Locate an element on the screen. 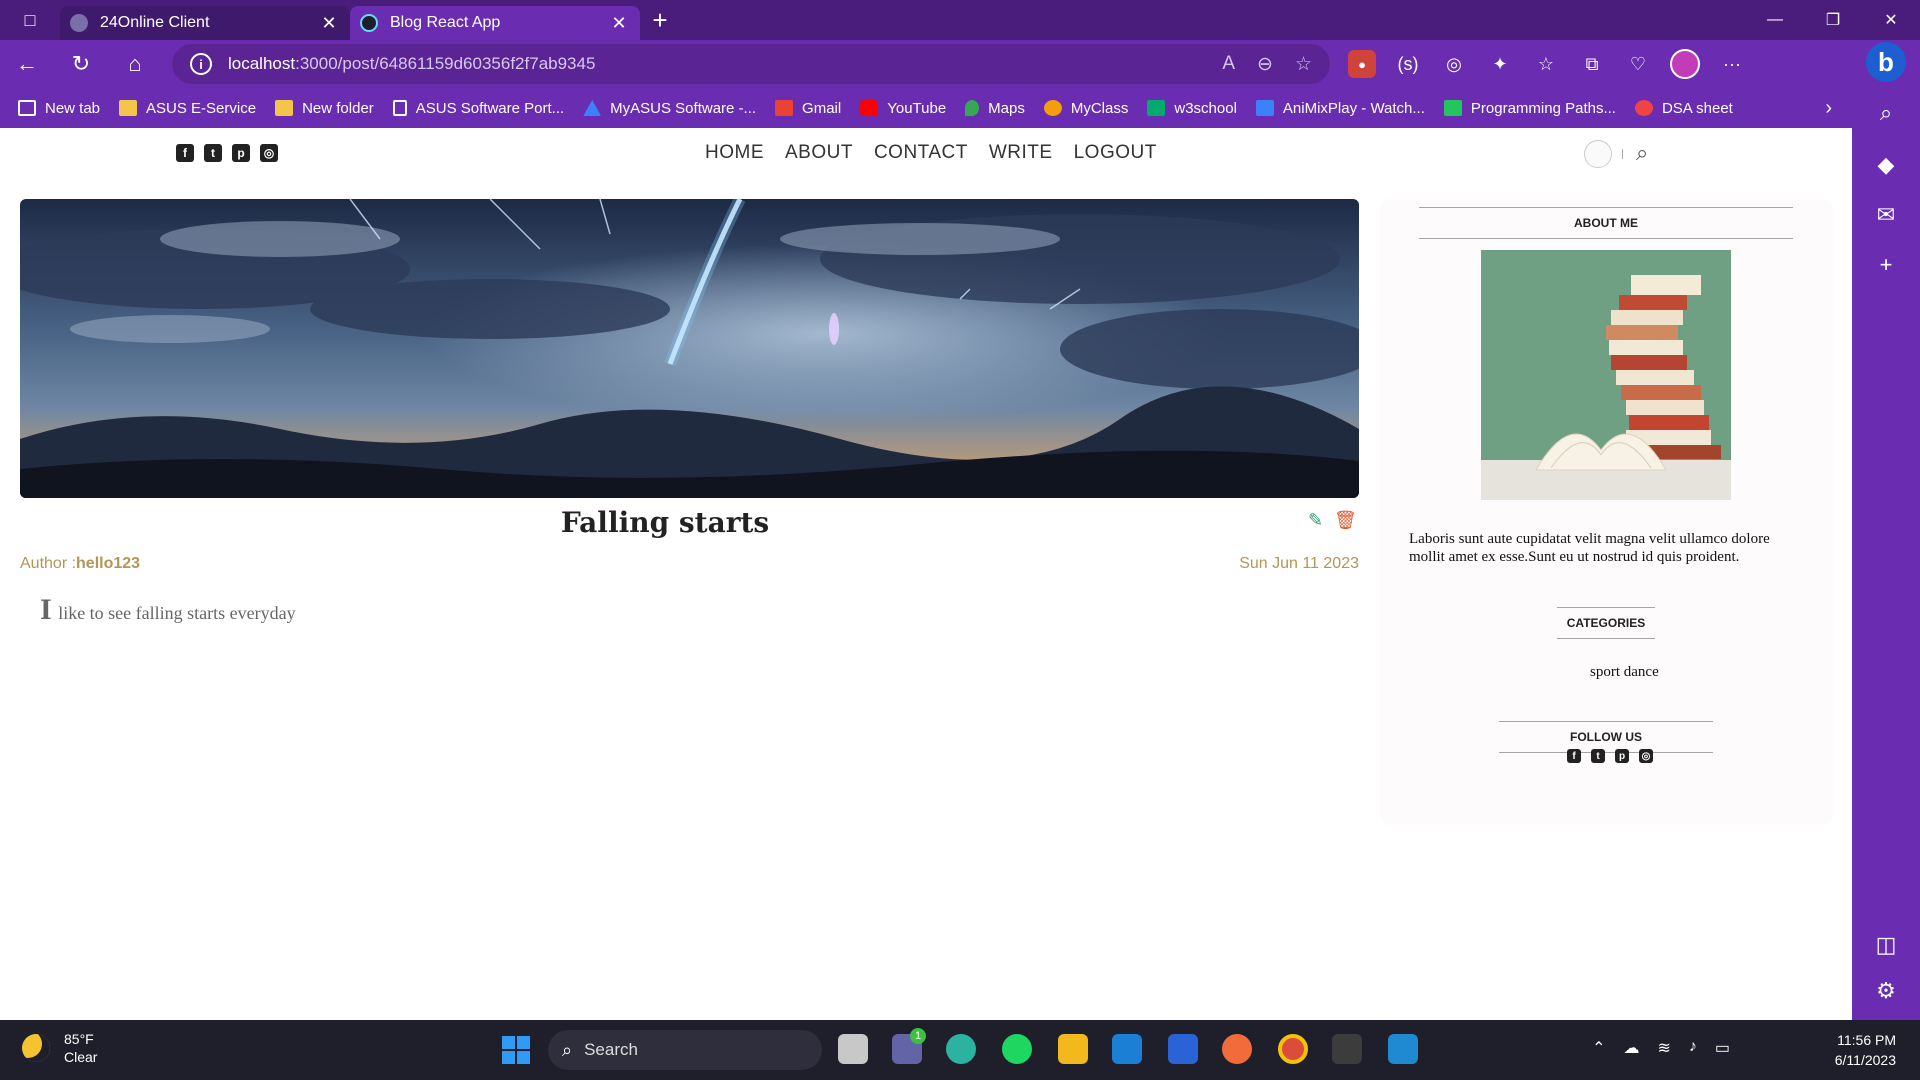  spotify-icon is located at coordinates (1017, 1049).